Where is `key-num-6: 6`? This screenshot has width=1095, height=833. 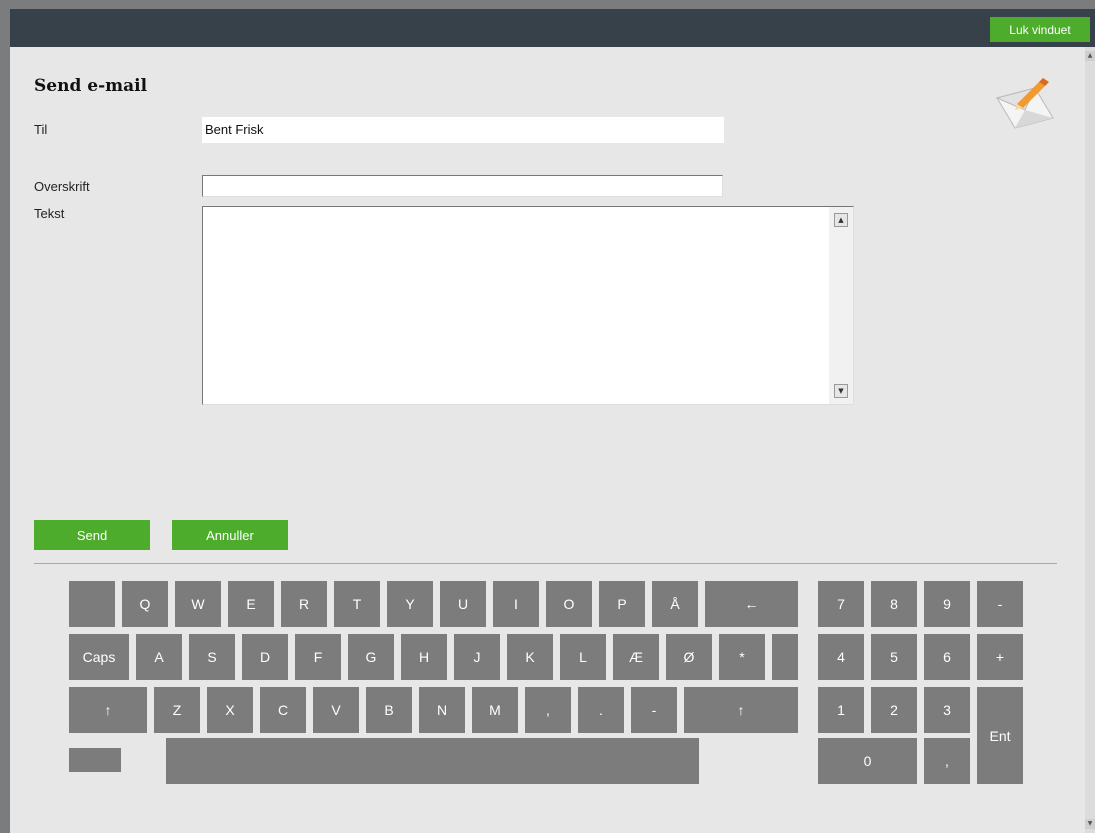
key-num-6: 6 is located at coordinates (947, 657).